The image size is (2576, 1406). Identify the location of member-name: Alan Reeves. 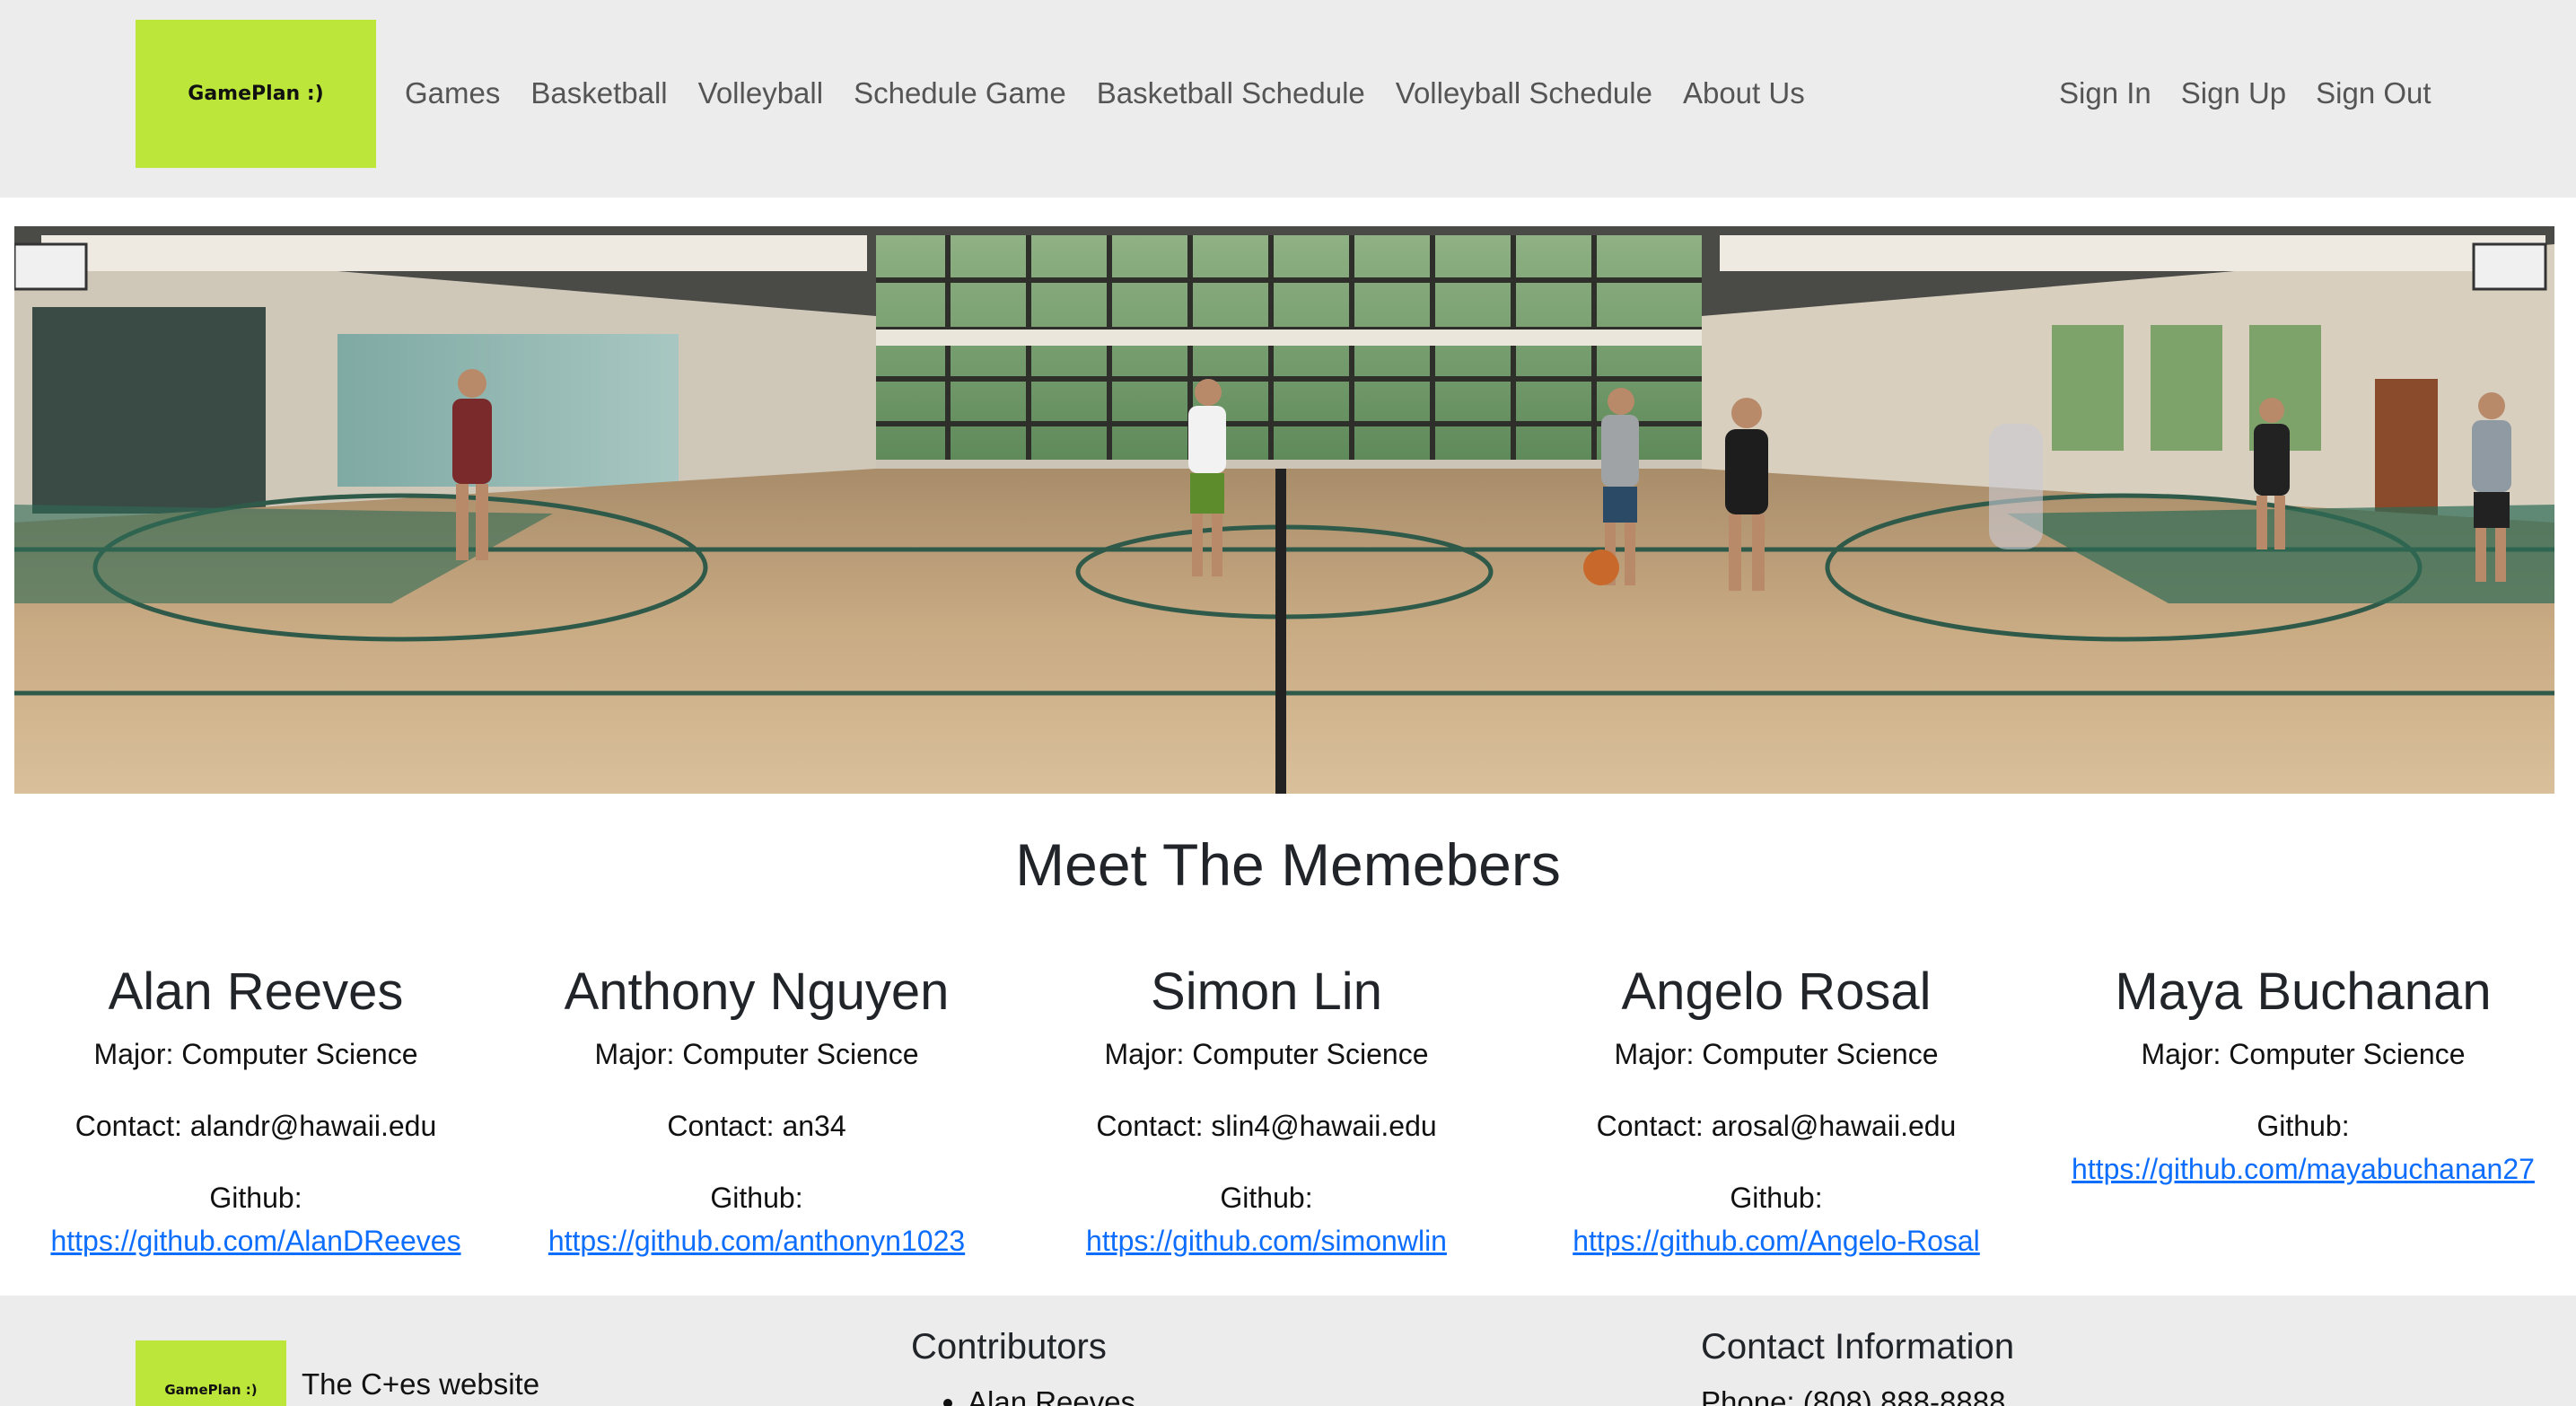
(256, 991).